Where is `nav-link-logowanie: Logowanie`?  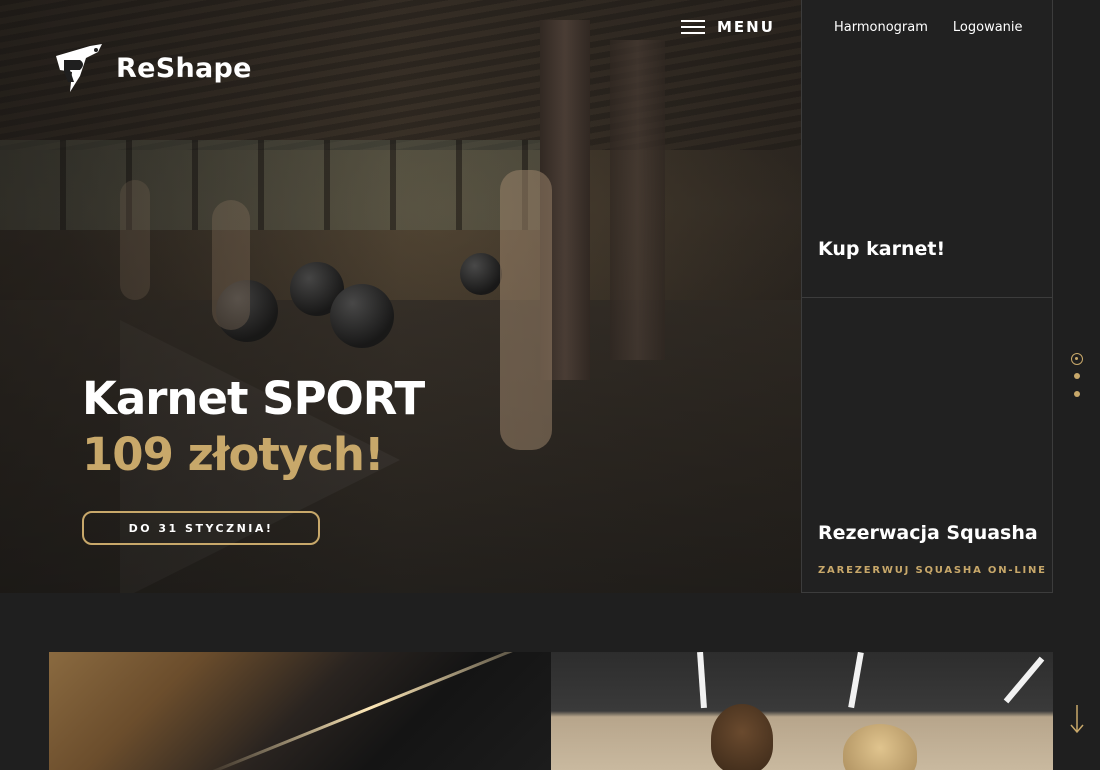 nav-link-logowanie: Logowanie is located at coordinates (988, 27).